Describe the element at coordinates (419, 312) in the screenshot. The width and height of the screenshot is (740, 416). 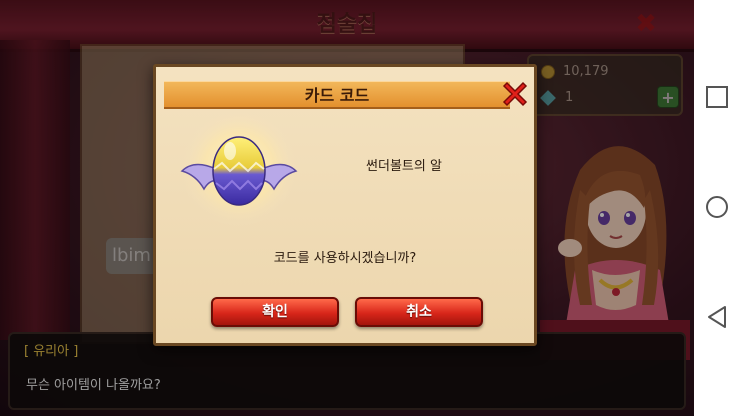
I see `cancel-button: 취소` at that location.